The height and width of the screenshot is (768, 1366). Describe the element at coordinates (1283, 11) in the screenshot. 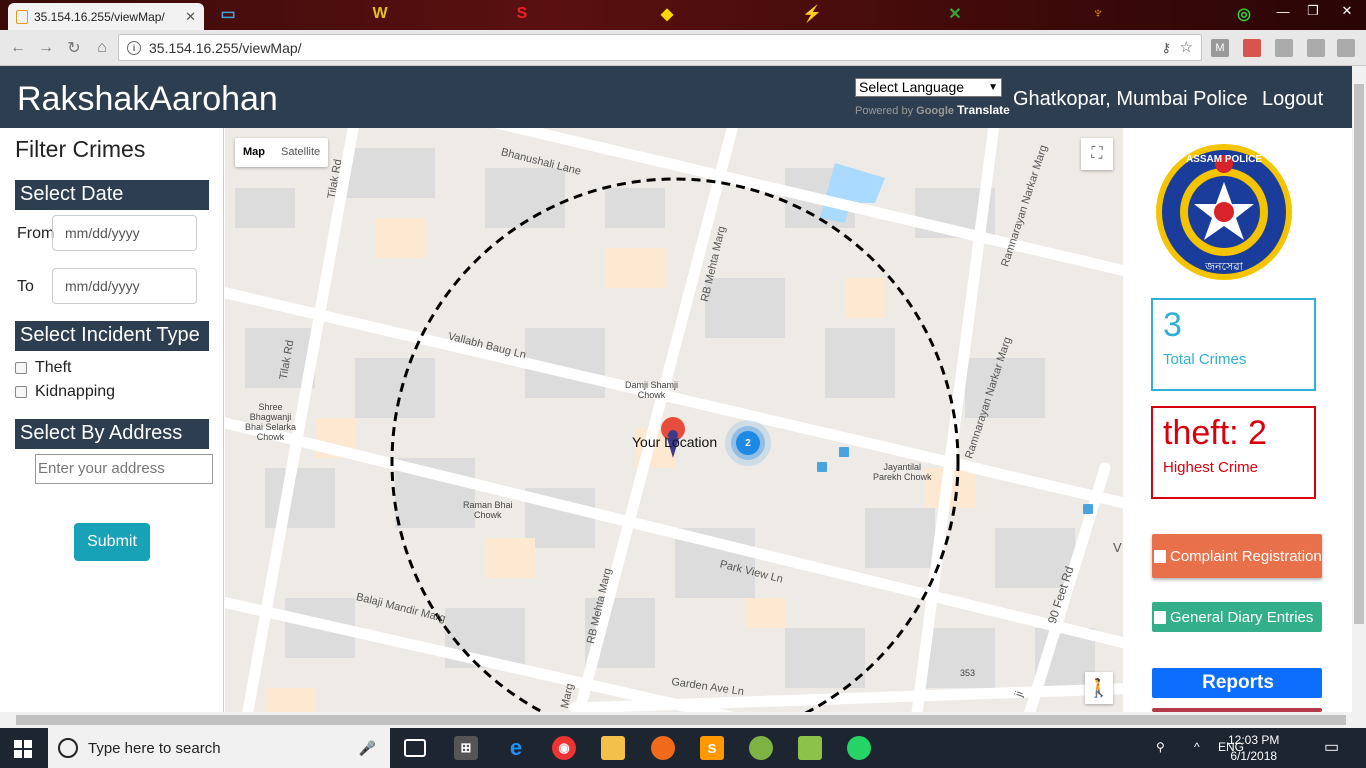

I see `window-minimize-button: —` at that location.